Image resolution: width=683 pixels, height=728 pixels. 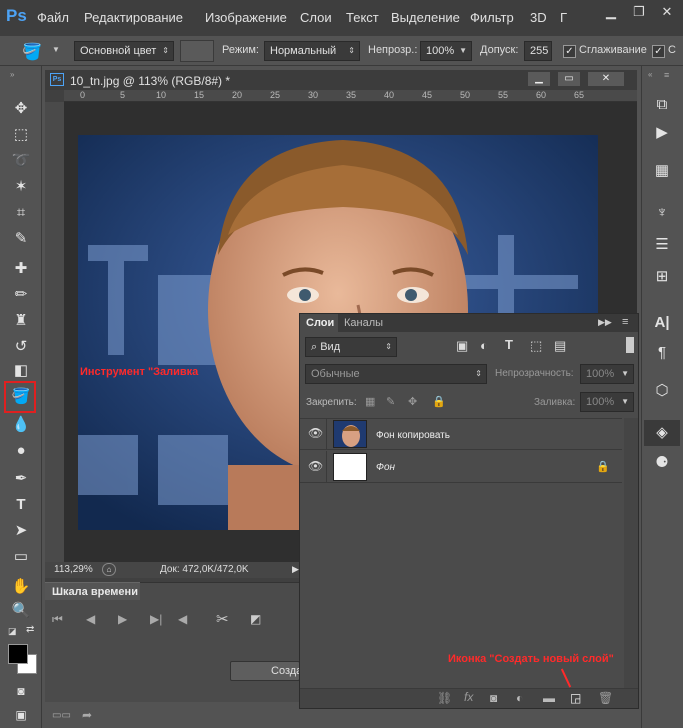 What do you see at coordinates (21, 239) in the screenshot?
I see `eyedropper-icon: ✎` at bounding box center [21, 239].